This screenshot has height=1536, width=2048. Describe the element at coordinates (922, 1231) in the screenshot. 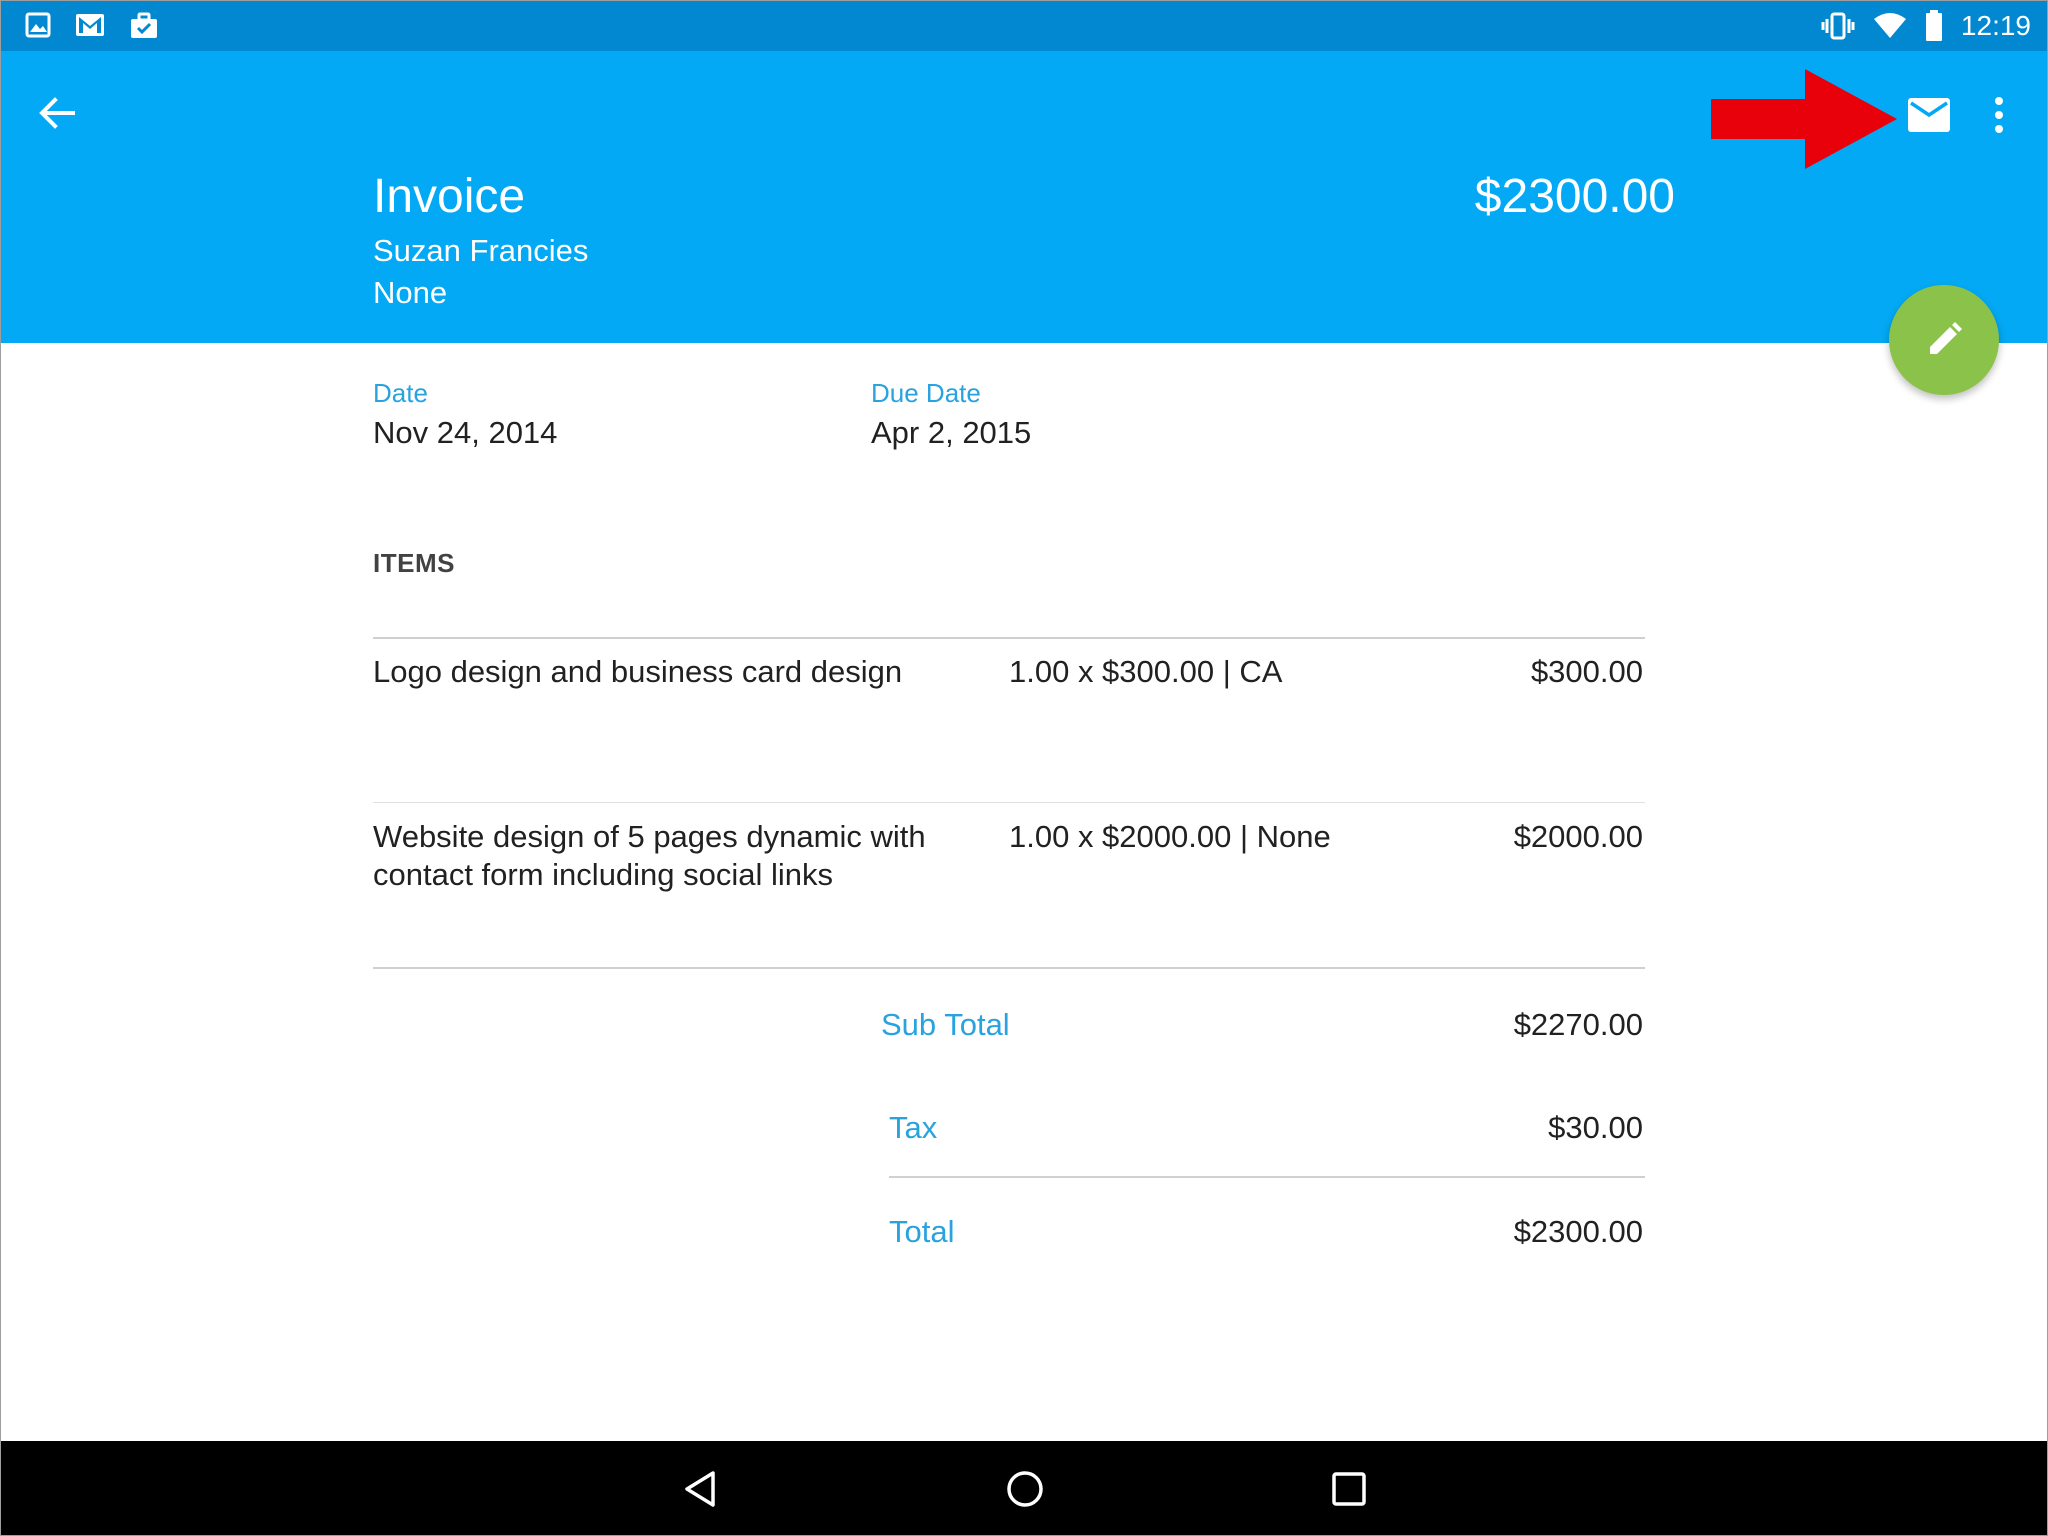

I see `total-label: Total` at that location.